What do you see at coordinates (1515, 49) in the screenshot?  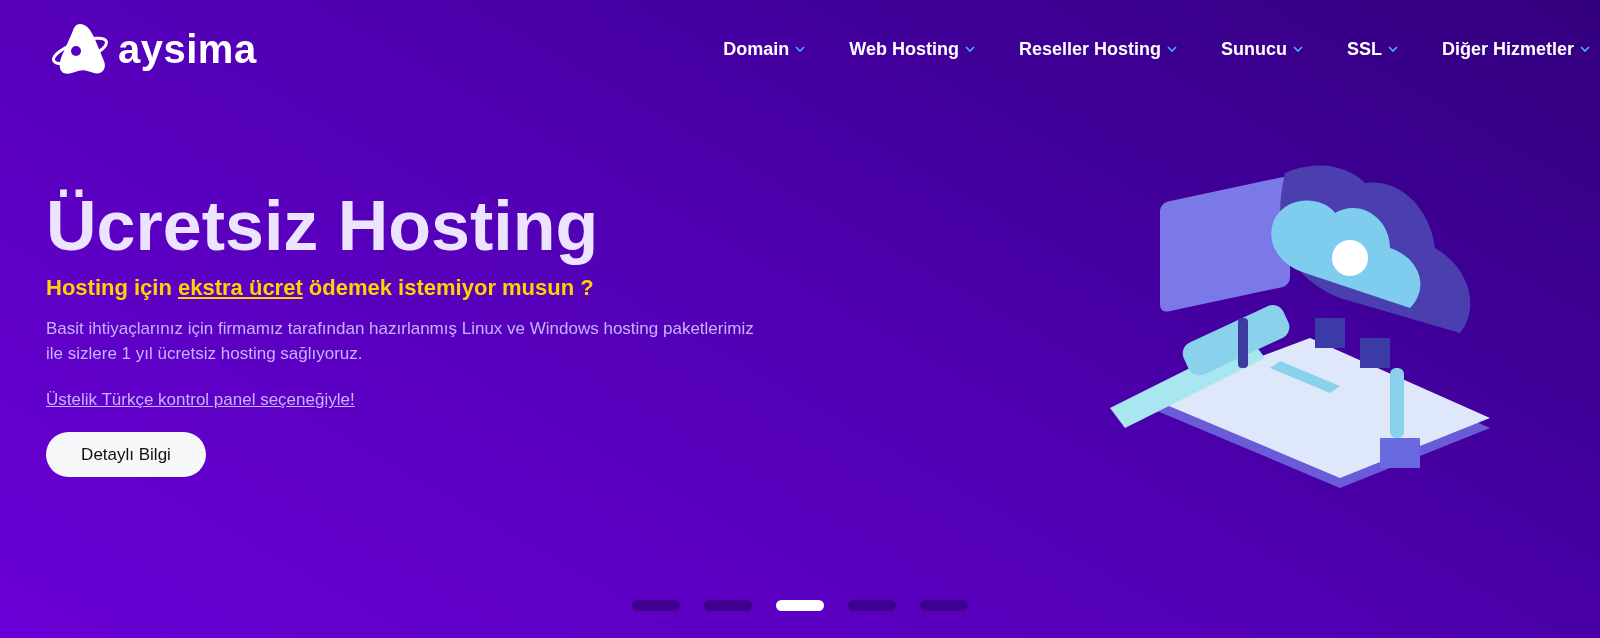 I see `nav-link: Diğer Hizmetler` at bounding box center [1515, 49].